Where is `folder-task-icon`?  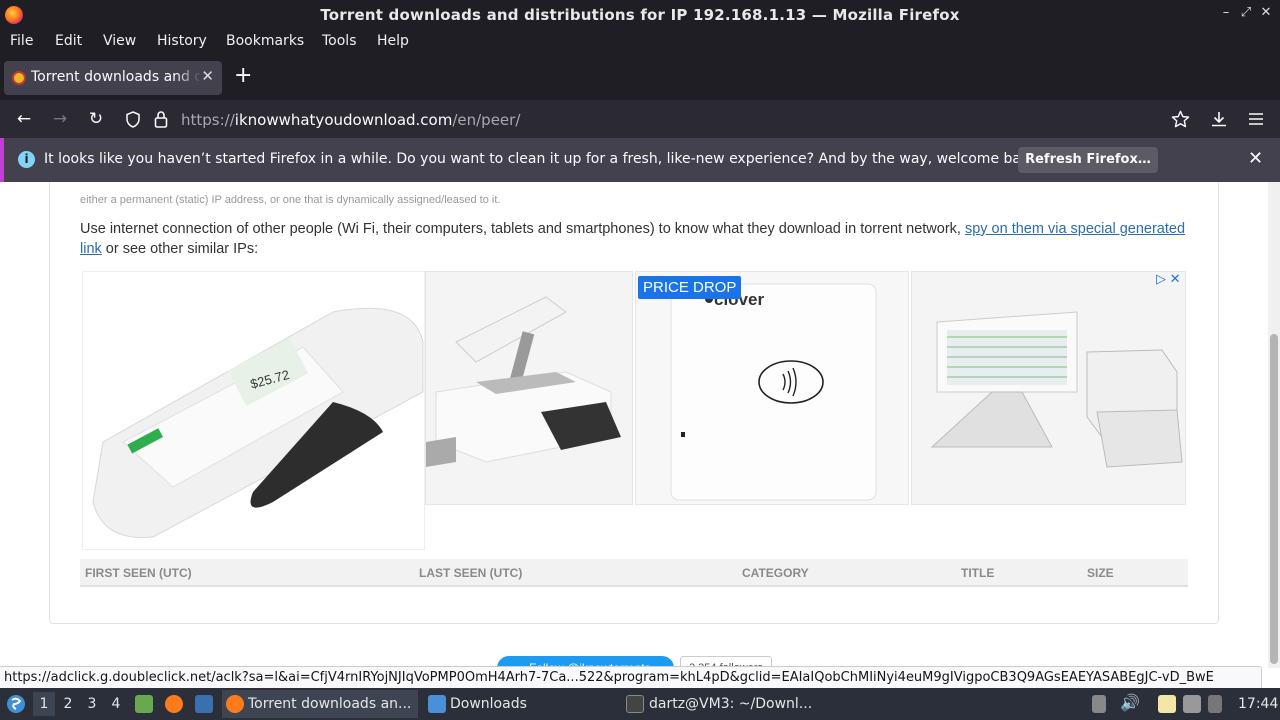
folder-task-icon is located at coordinates (437, 704).